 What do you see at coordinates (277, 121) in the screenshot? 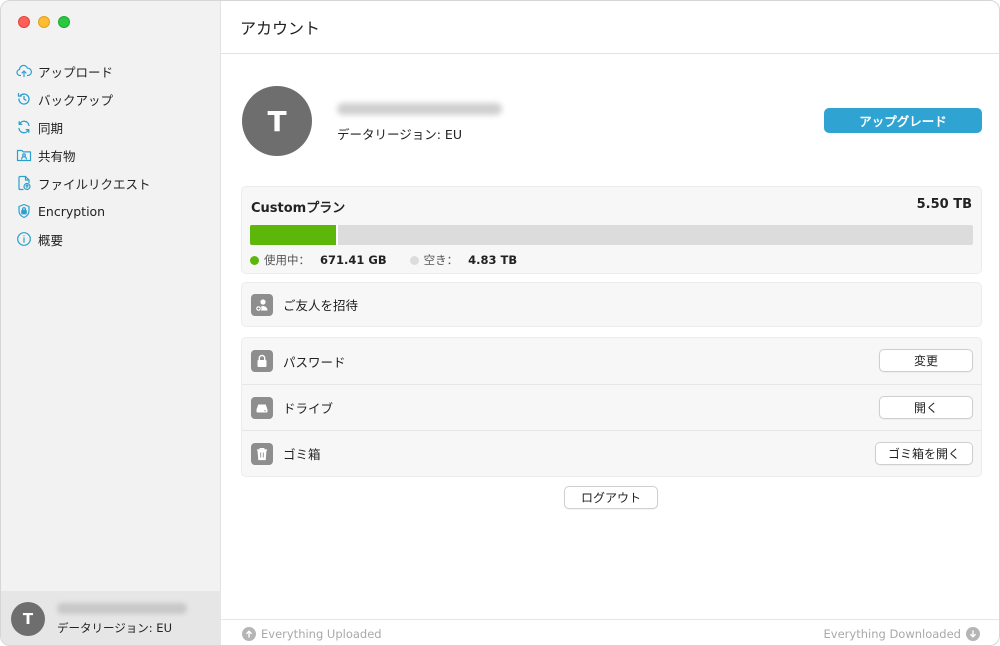
I see `avatar-large: T` at bounding box center [277, 121].